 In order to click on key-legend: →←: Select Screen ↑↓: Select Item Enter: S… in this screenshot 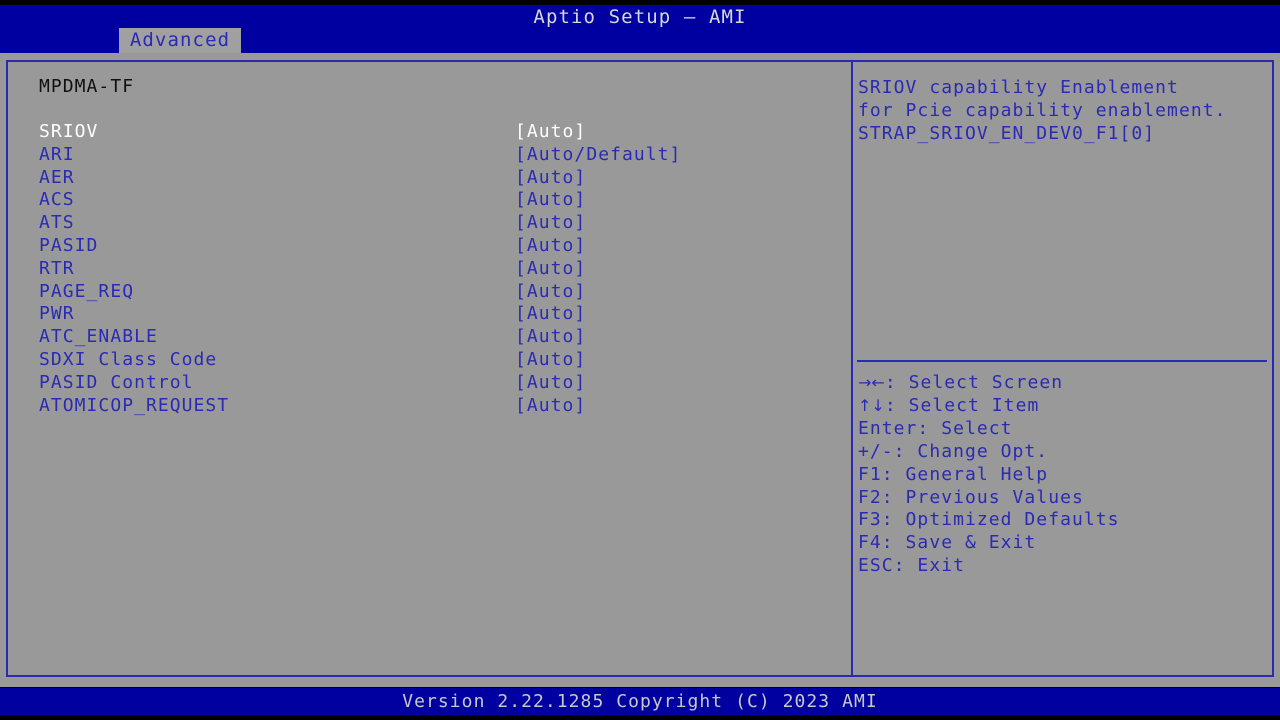, I will do `click(1063, 475)`.